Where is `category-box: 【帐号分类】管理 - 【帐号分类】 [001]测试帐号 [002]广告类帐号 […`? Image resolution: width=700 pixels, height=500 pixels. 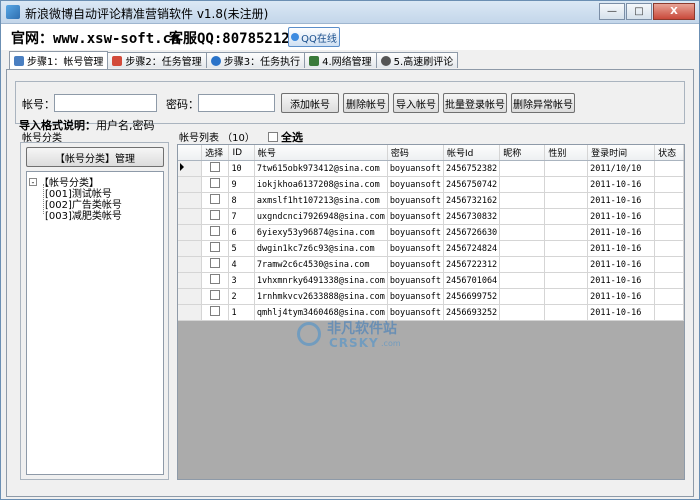 category-box: 【帐号分类】管理 - 【帐号分类】 [001]测试帐号 [002]广告类帐号 [… is located at coordinates (94, 311).